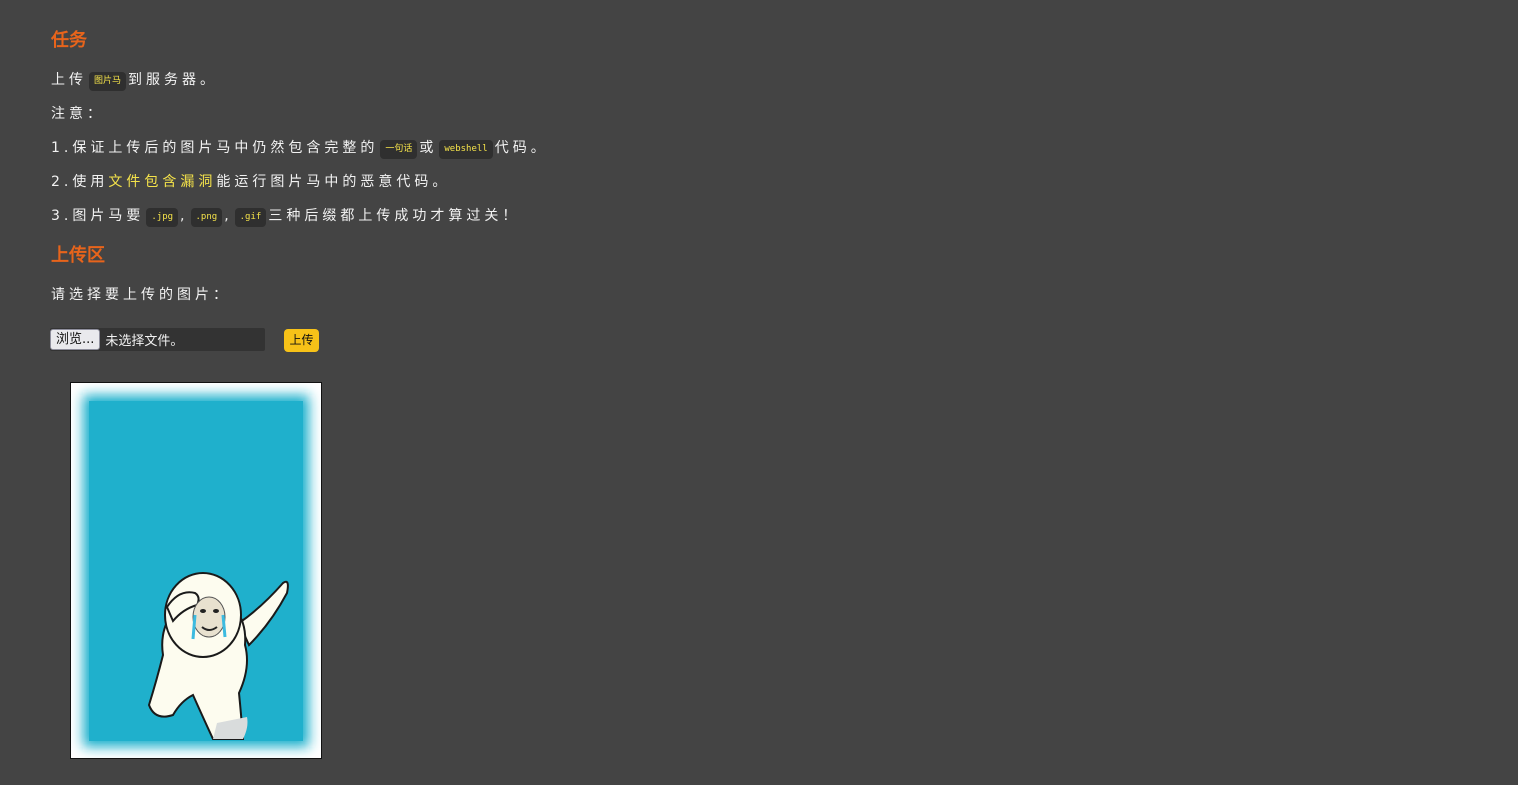  Describe the element at coordinates (428, 148) in the screenshot. I see `note-item-1-or: 或` at that location.